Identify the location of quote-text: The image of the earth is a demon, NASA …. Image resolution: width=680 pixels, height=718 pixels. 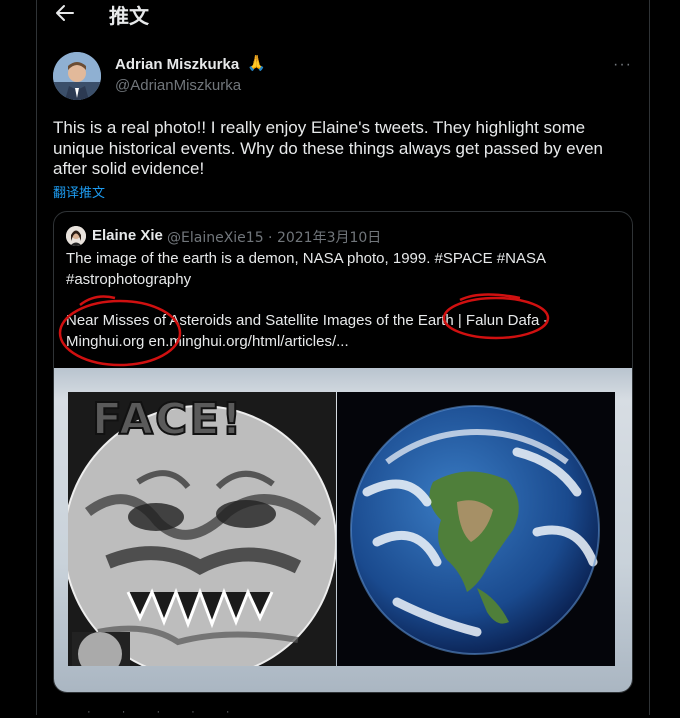
(306, 269).